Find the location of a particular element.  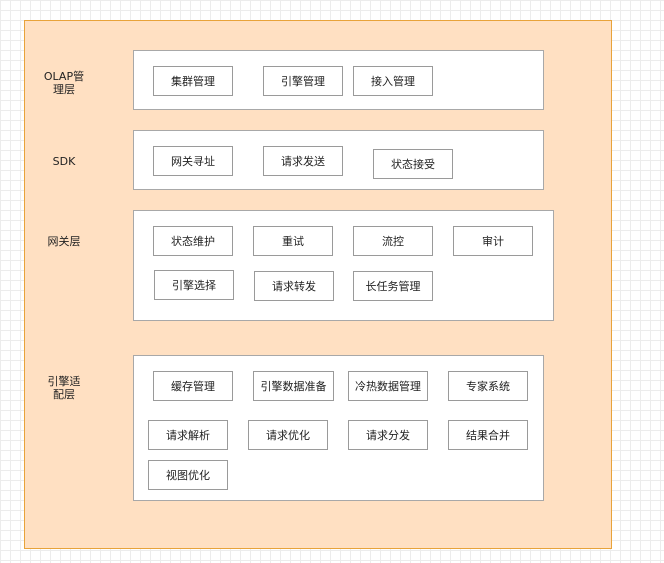

box-flow-control: 流控 is located at coordinates (393, 241).